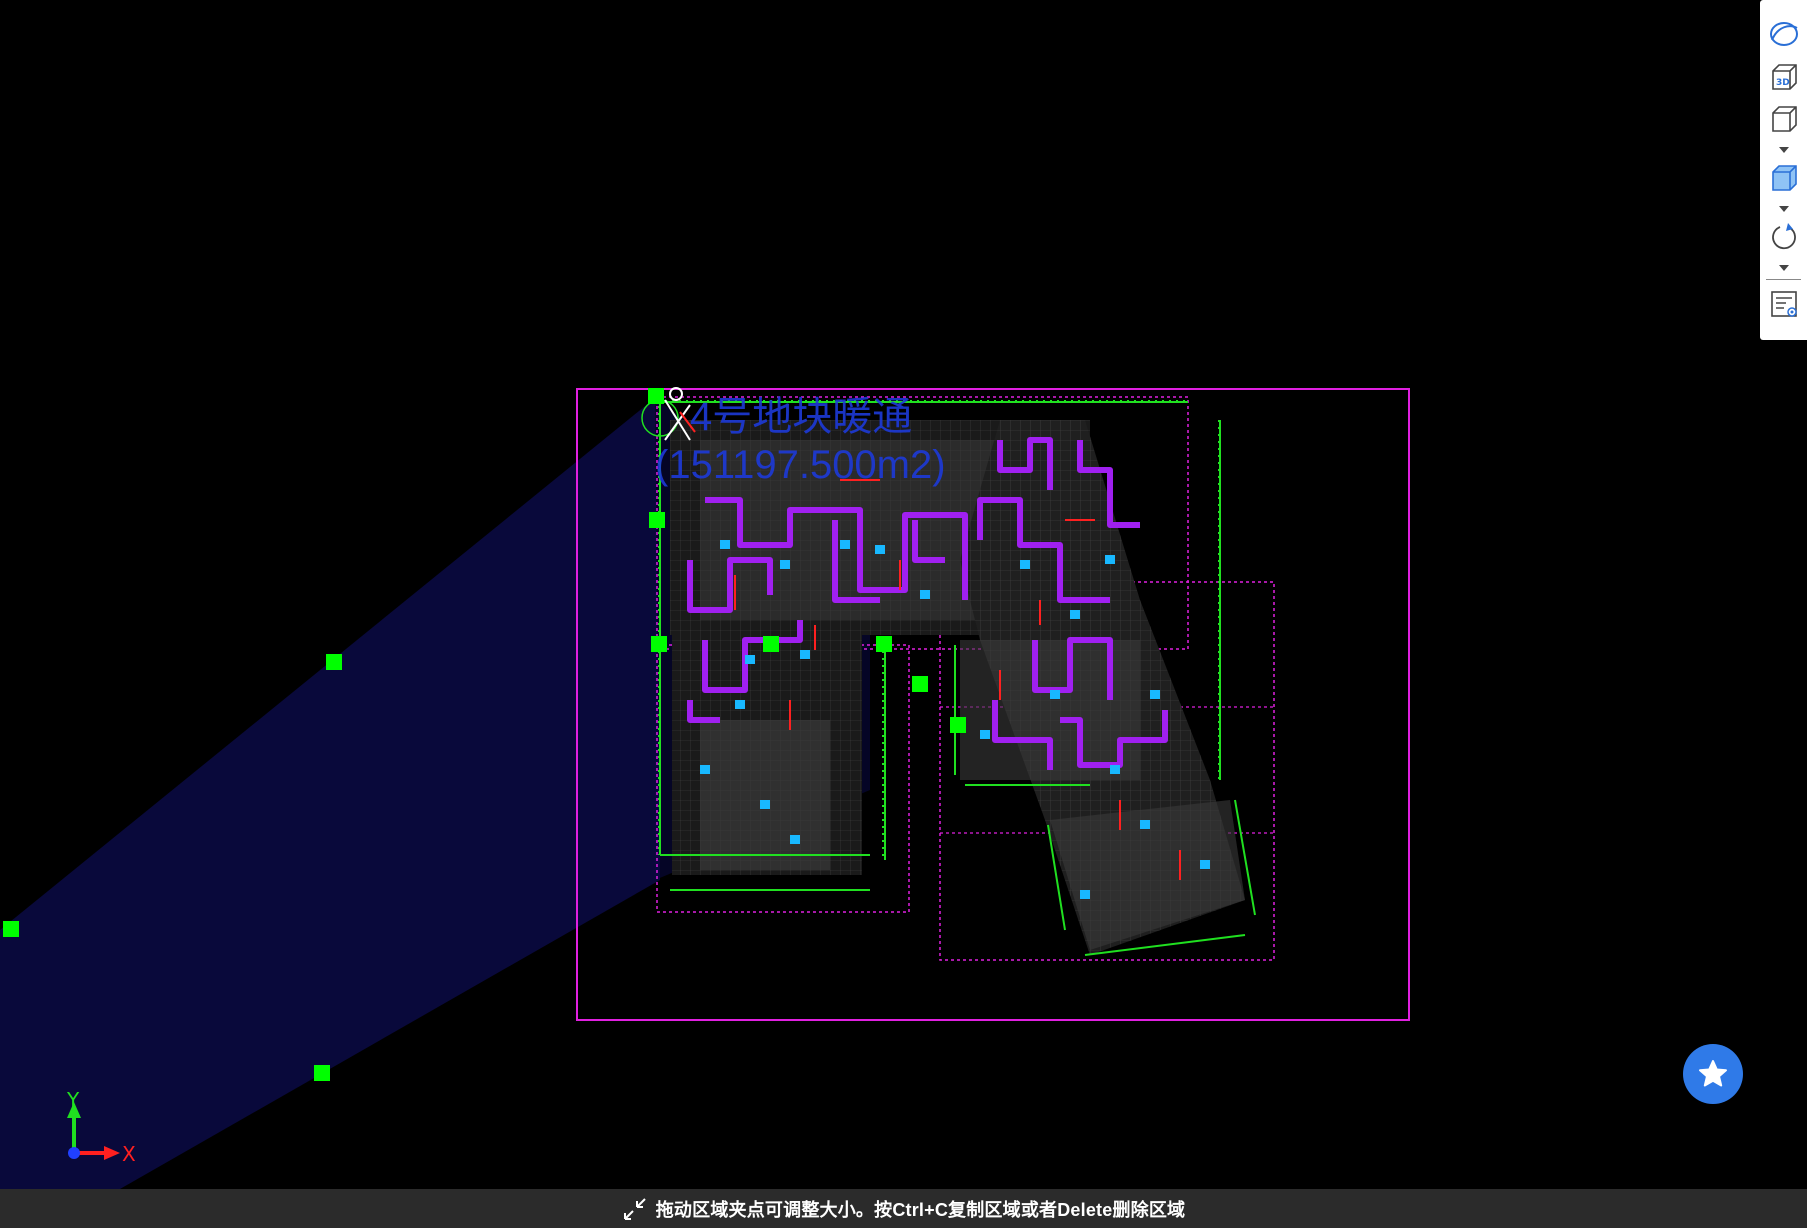 The image size is (1807, 1228). What do you see at coordinates (1784, 304) in the screenshot?
I see `properties-panel-icon` at bounding box center [1784, 304].